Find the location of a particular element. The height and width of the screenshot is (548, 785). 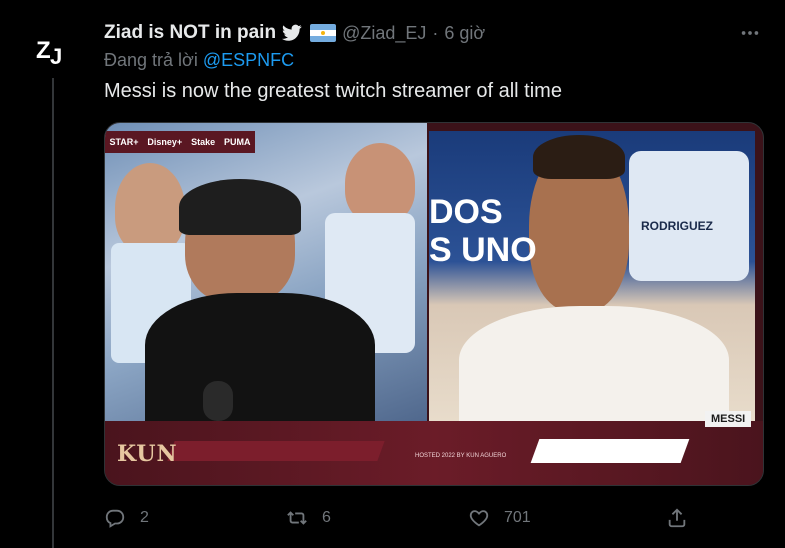

sponsor-label: STAR+ is located at coordinates (124, 142).